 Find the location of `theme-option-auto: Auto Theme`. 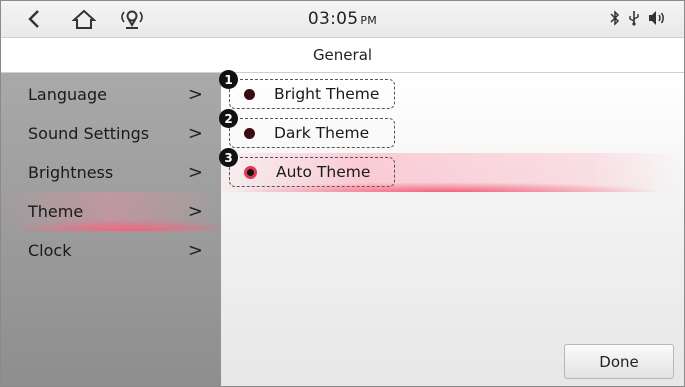

theme-option-auto: Auto Theme is located at coordinates (452, 172).